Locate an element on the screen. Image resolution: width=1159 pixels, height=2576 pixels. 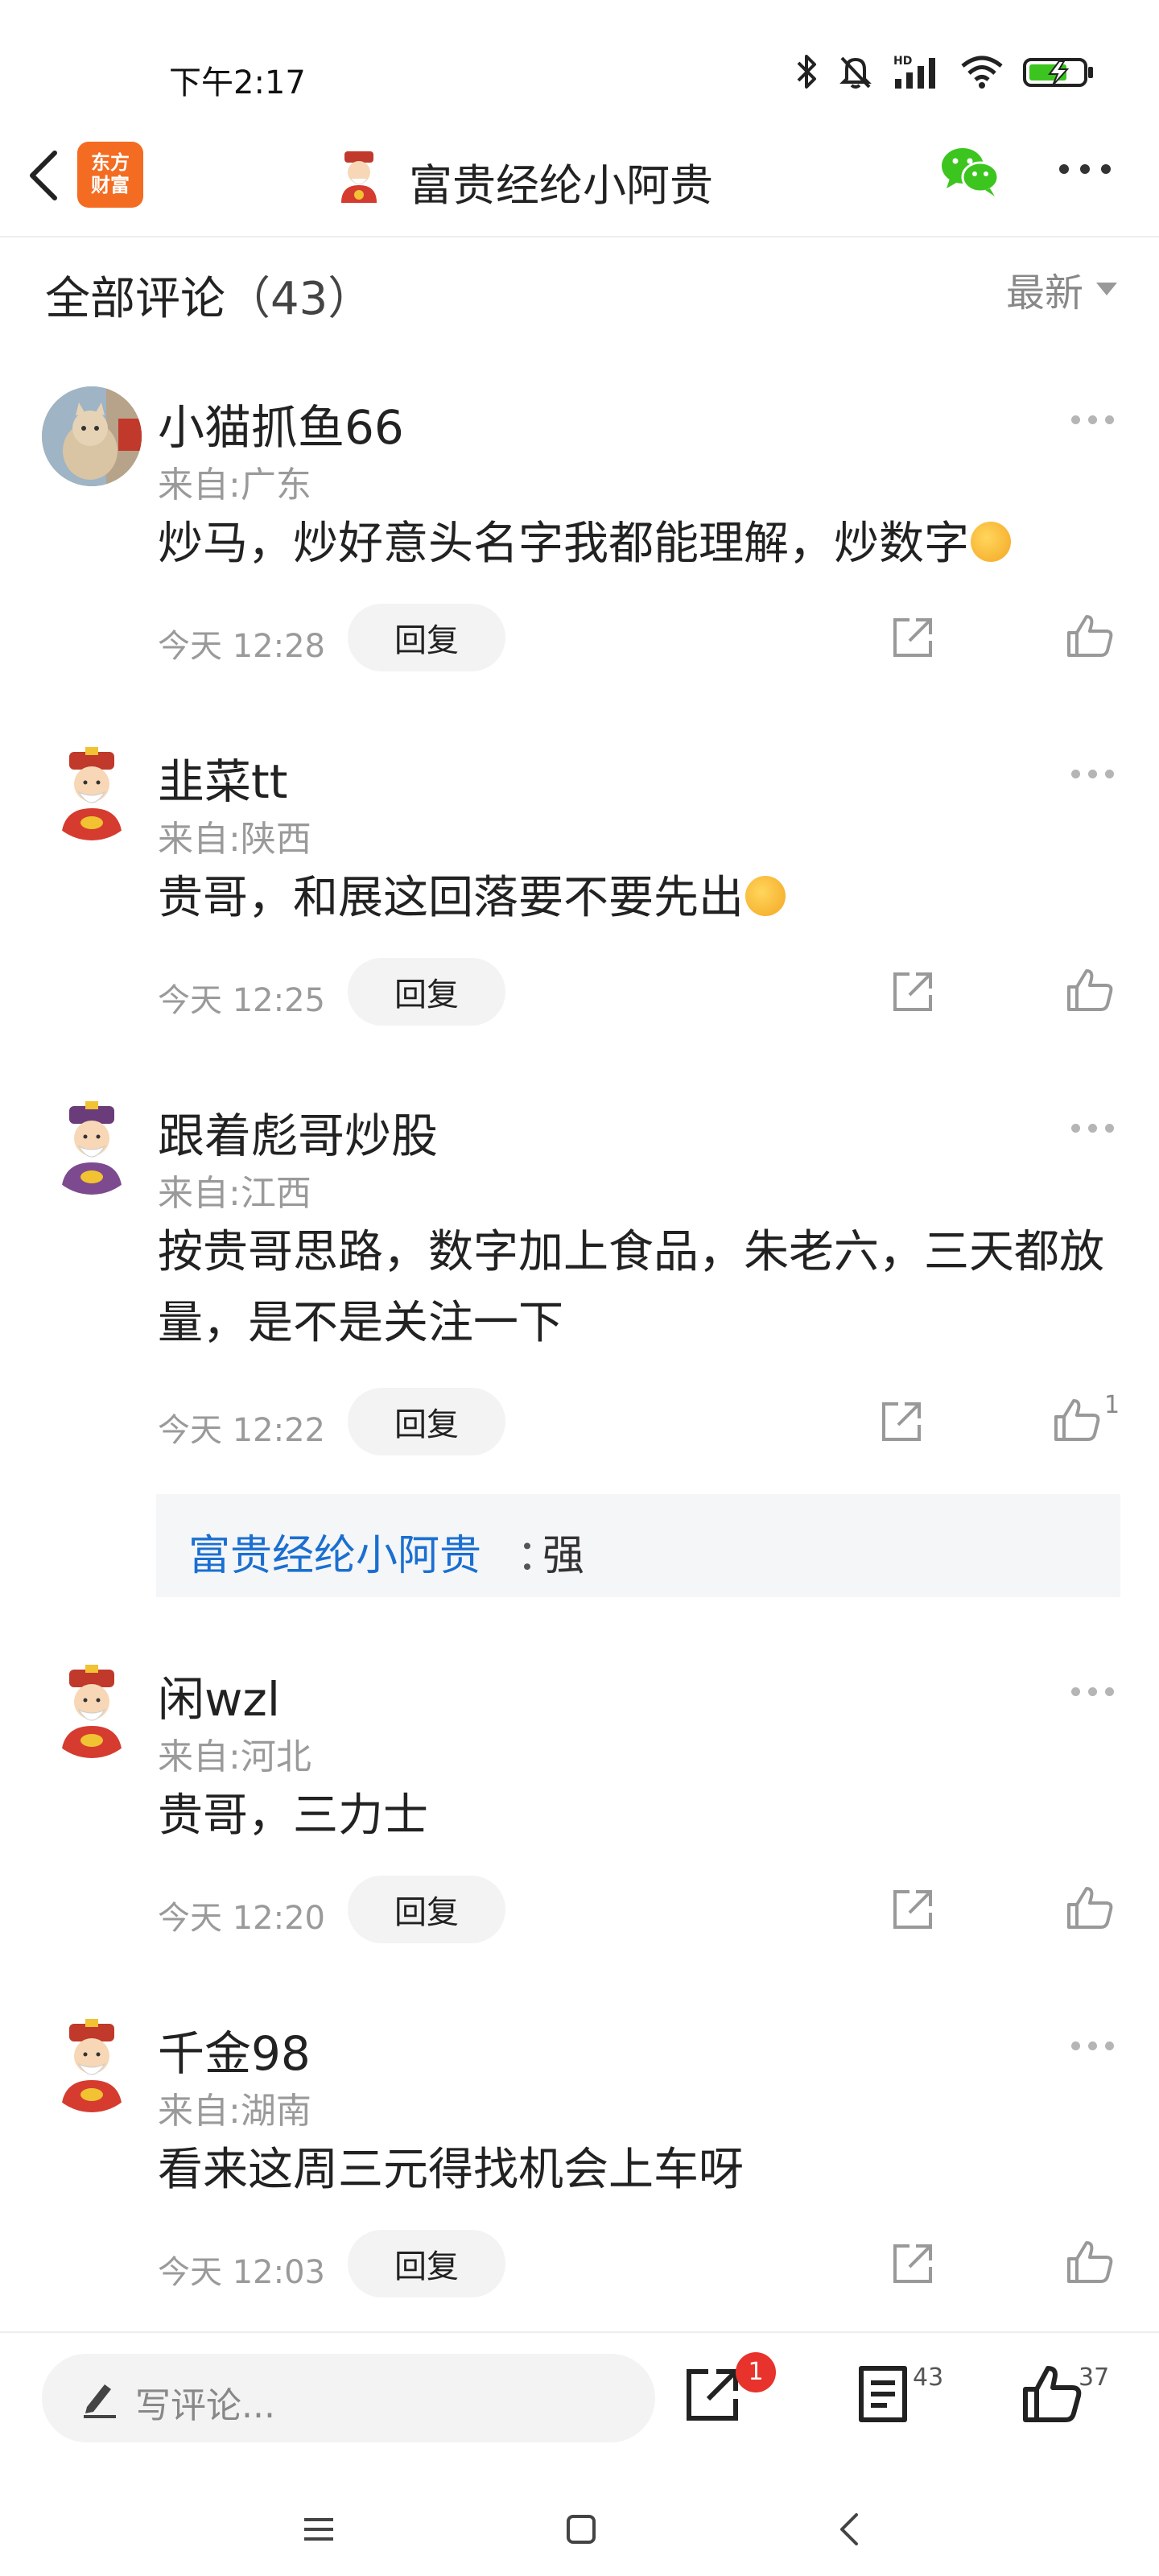
chevron-left-icon is located at coordinates (43, 175).